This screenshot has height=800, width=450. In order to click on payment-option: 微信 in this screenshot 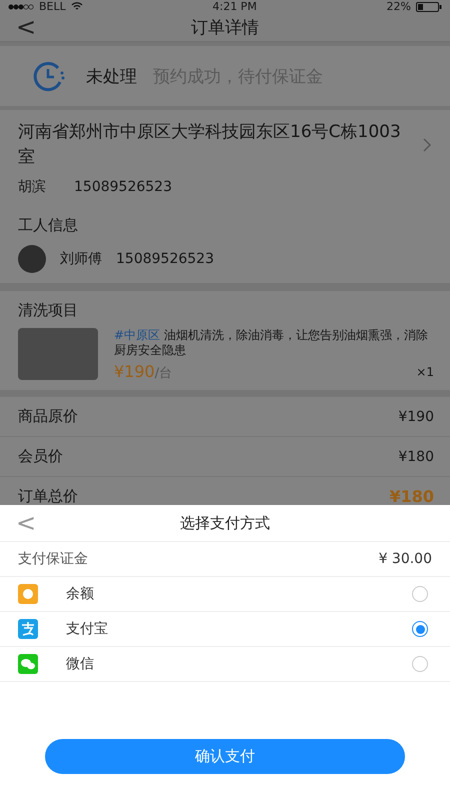, I will do `click(225, 664)`.